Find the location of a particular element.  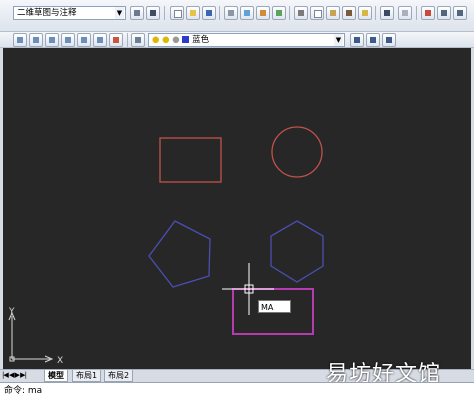

layer-freeze-icon is located at coordinates (100, 40).